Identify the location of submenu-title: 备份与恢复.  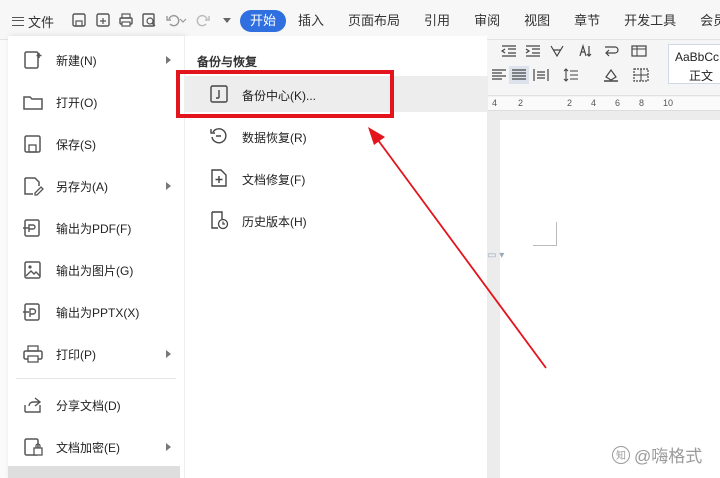
(227, 62).